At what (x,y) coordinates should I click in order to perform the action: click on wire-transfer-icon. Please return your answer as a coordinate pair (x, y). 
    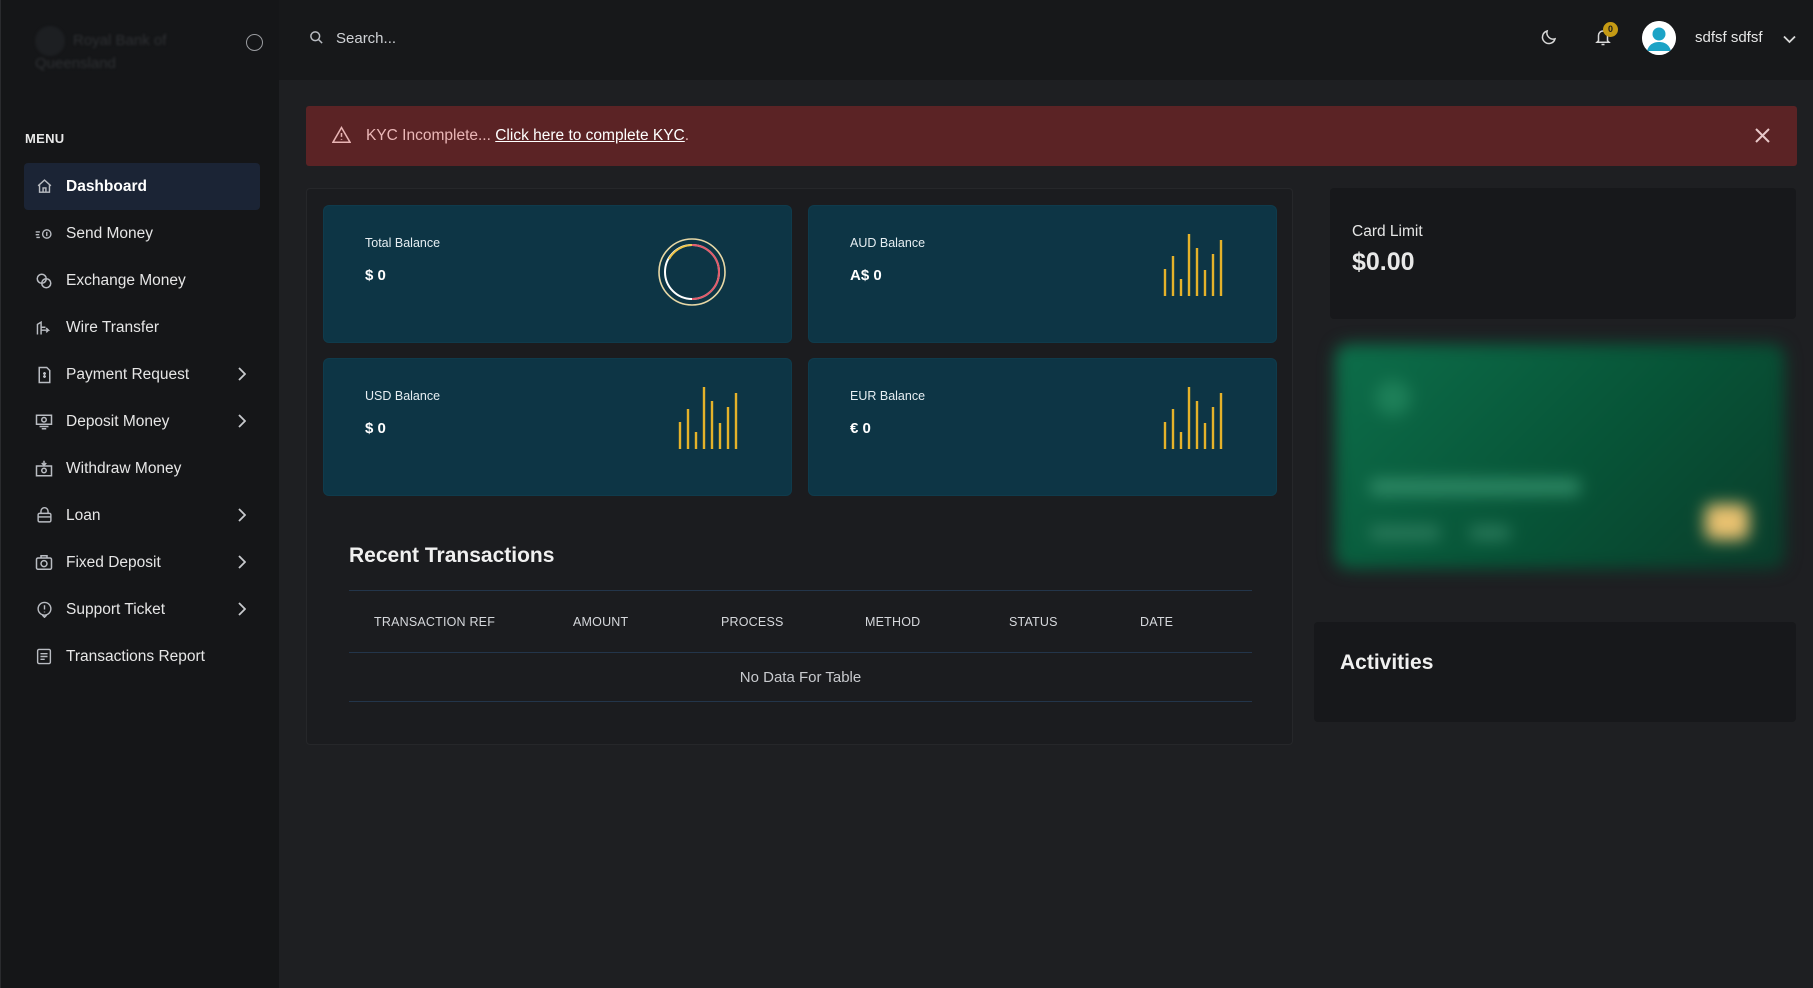
    Looking at the image, I should click on (44, 328).